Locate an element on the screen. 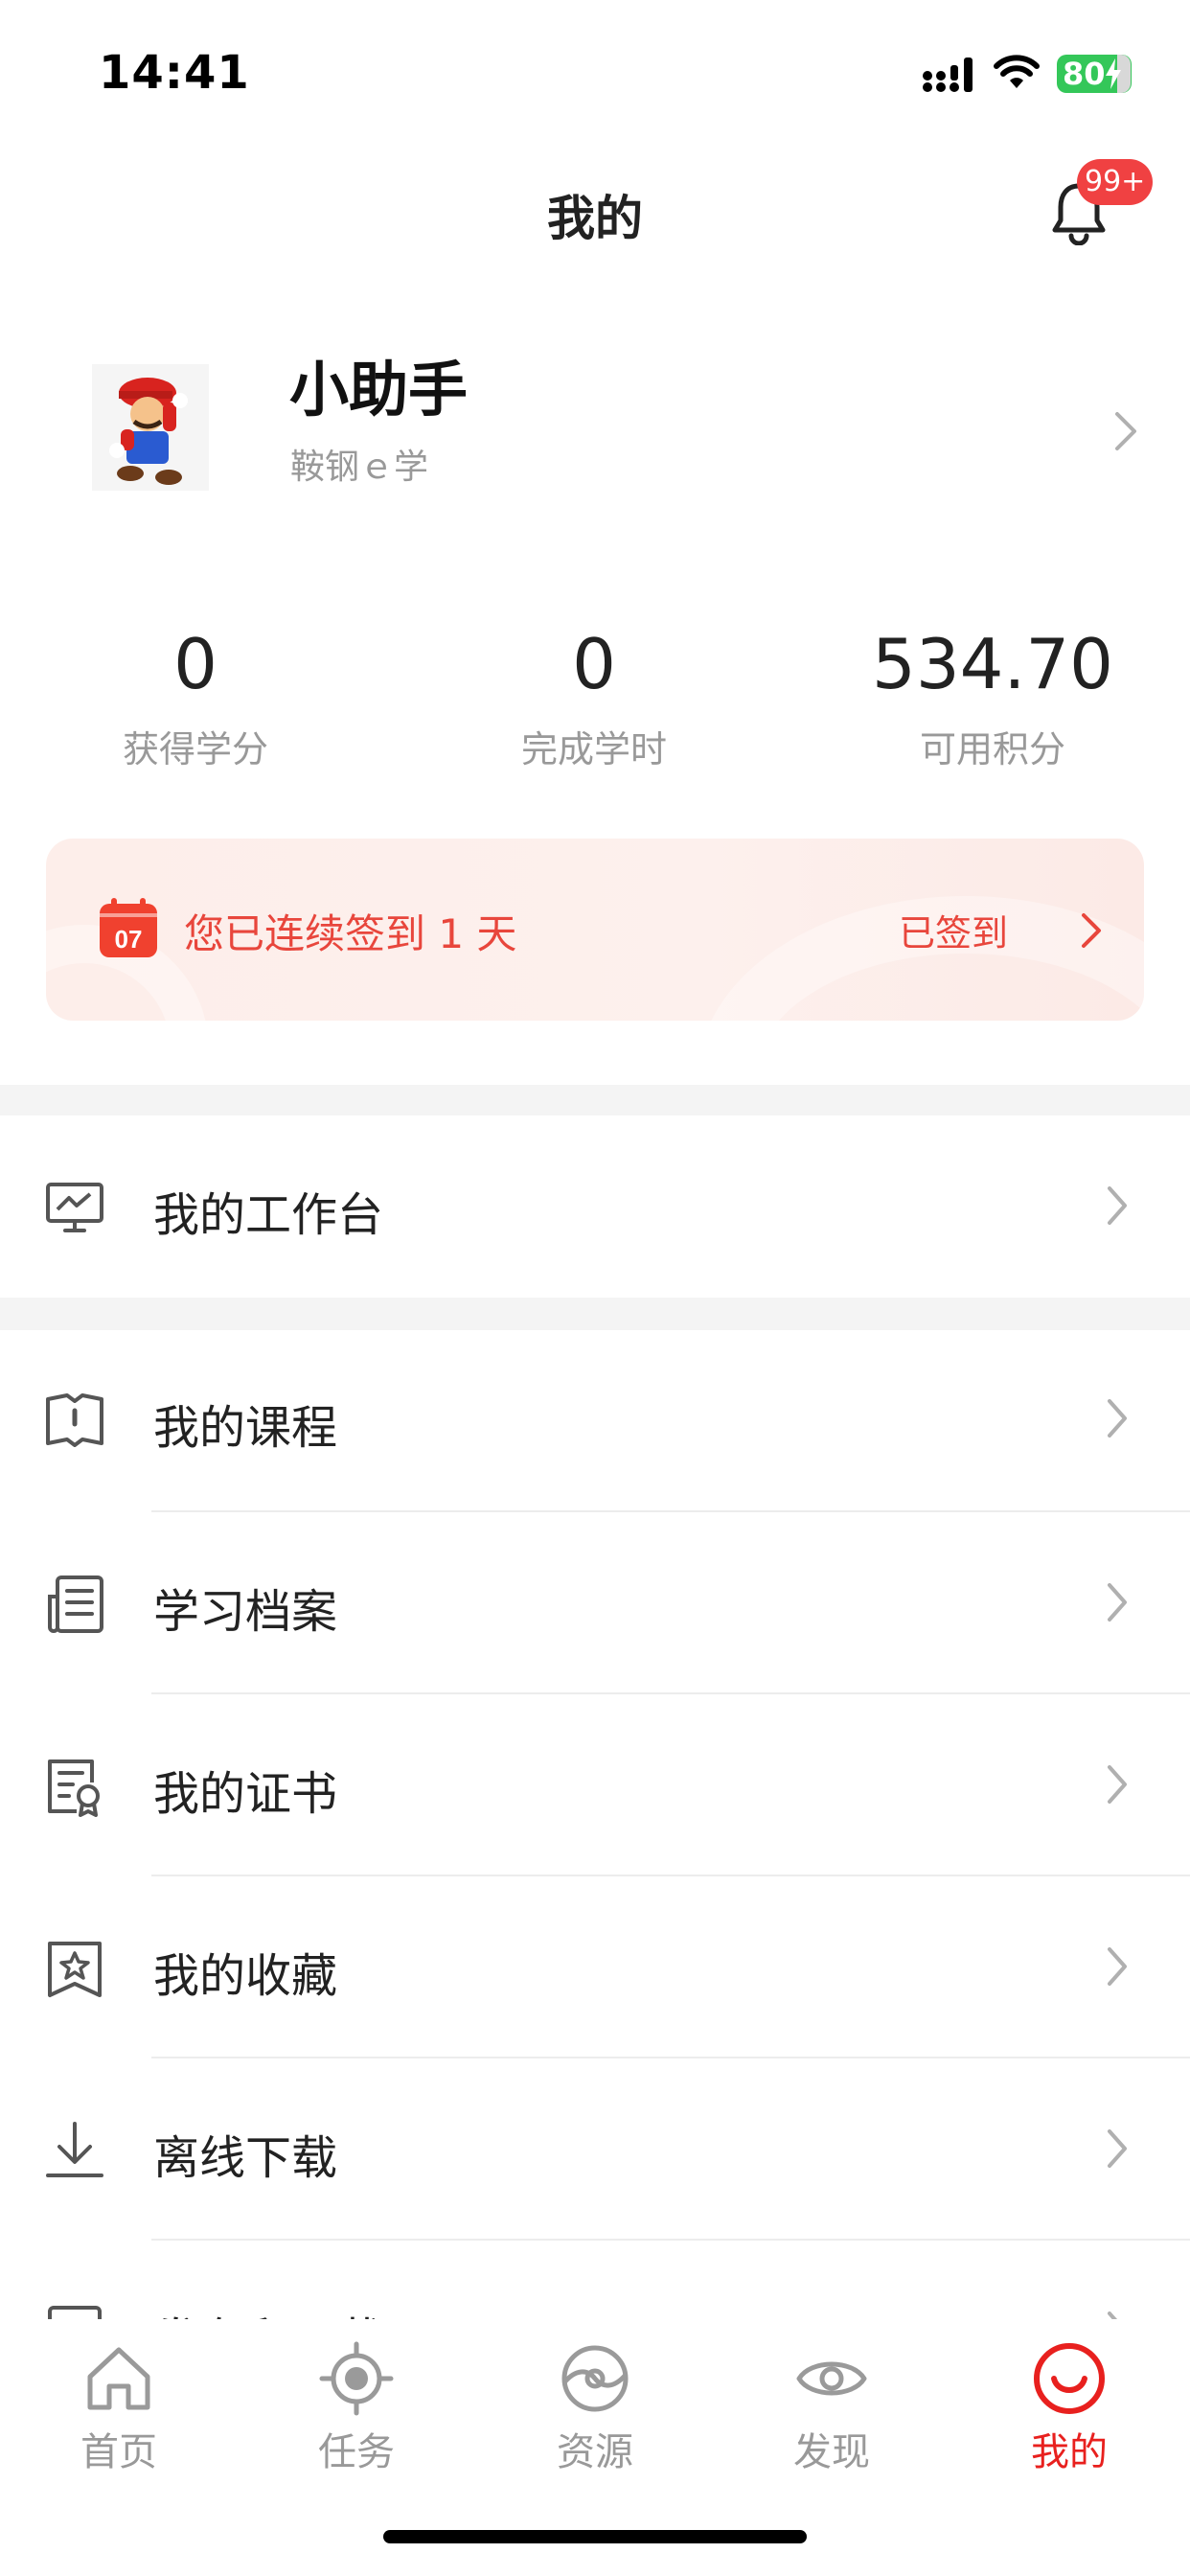  target-icon is located at coordinates (357, 2378).